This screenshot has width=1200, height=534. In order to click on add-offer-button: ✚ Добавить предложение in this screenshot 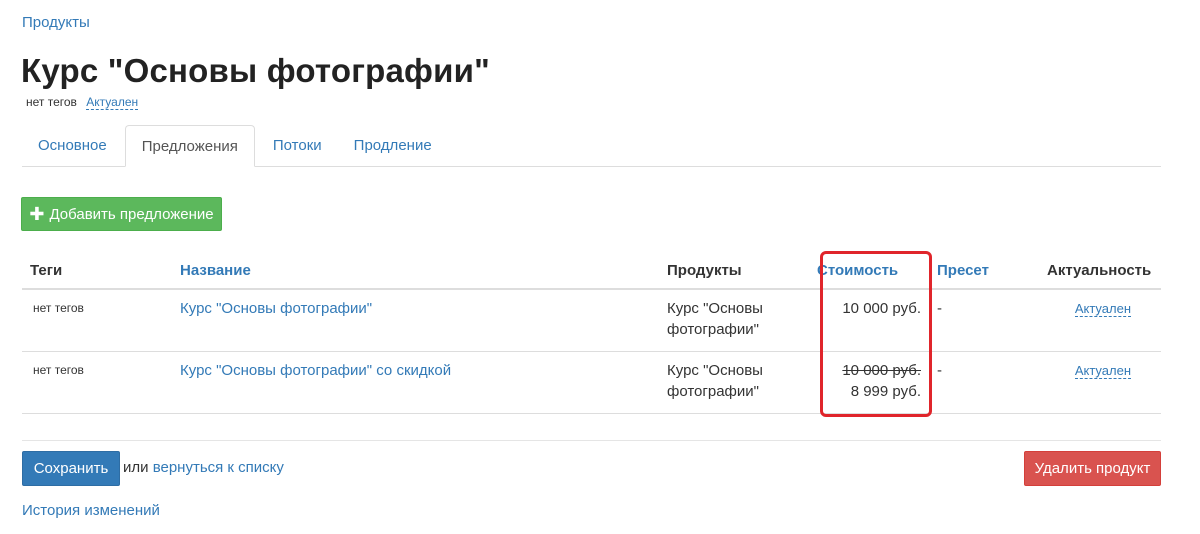, I will do `click(121, 214)`.